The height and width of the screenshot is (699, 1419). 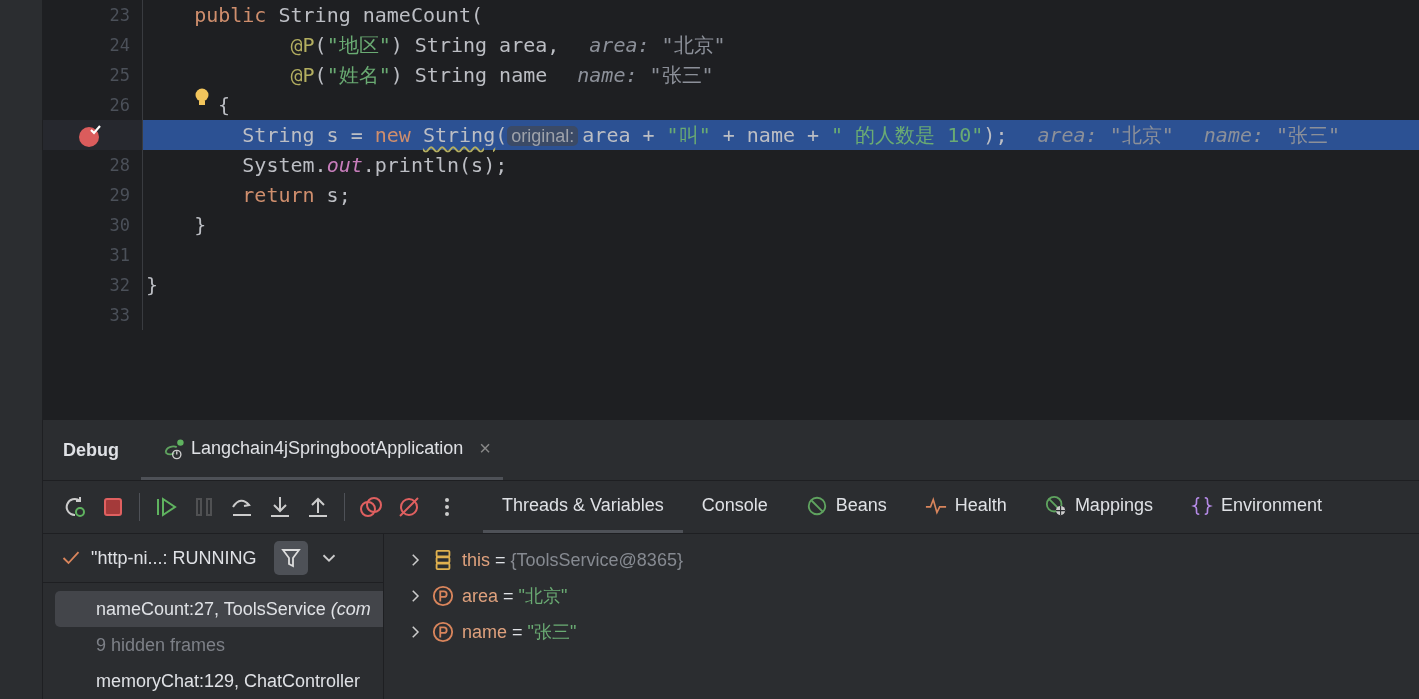 I want to click on panel-tab: Beans, so click(x=846, y=507).